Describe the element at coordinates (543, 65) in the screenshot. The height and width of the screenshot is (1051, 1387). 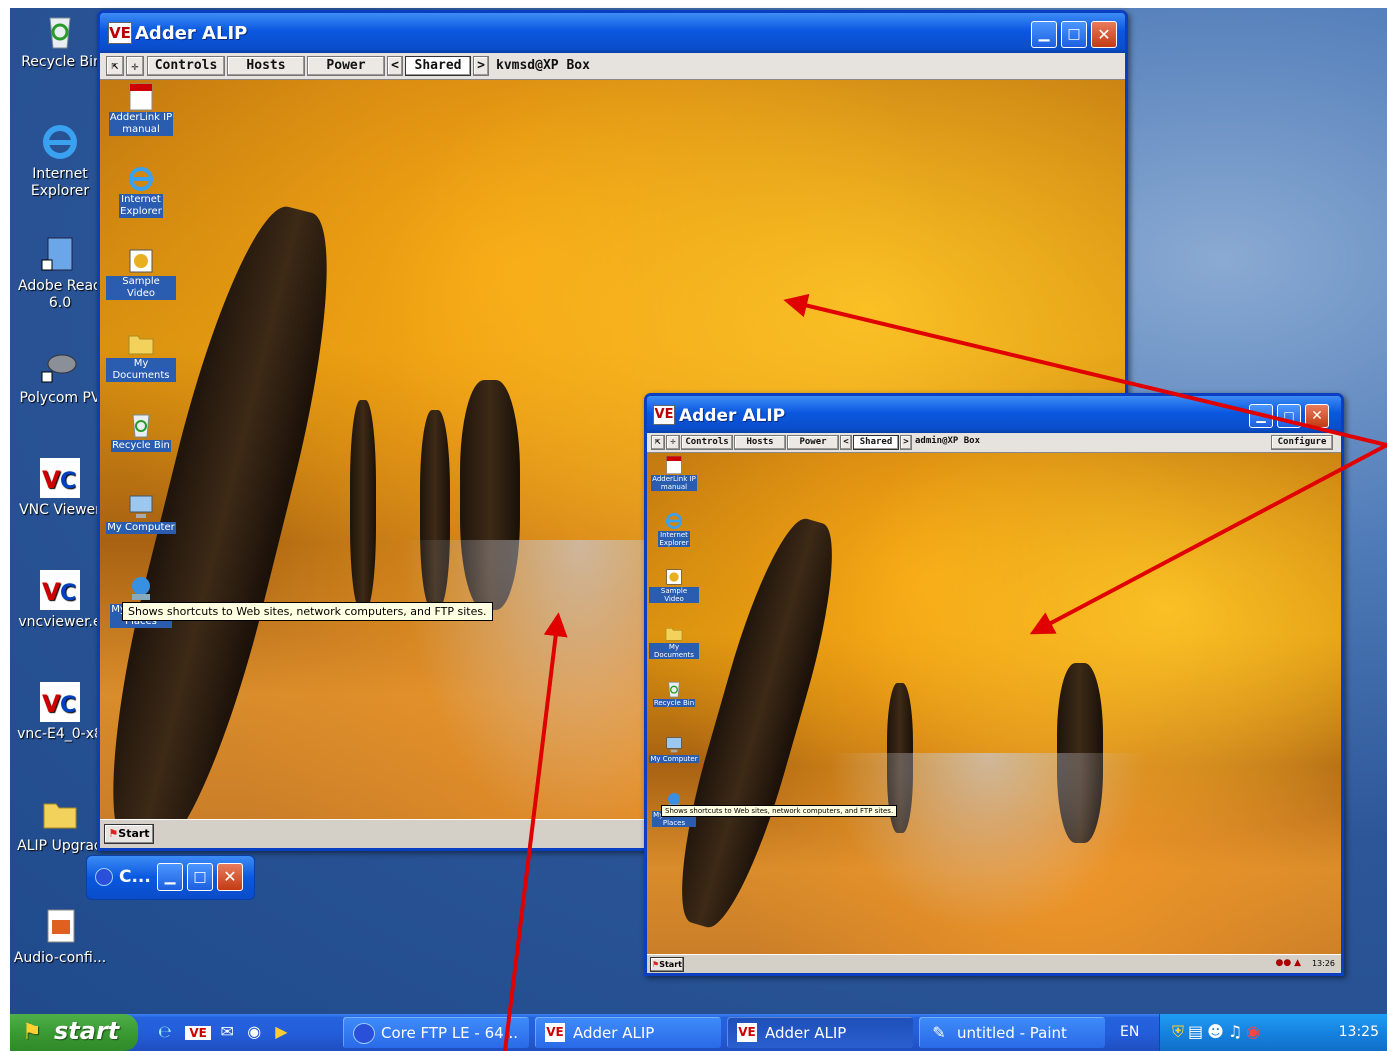
I see `host-name: kvmsd@XP Box` at that location.